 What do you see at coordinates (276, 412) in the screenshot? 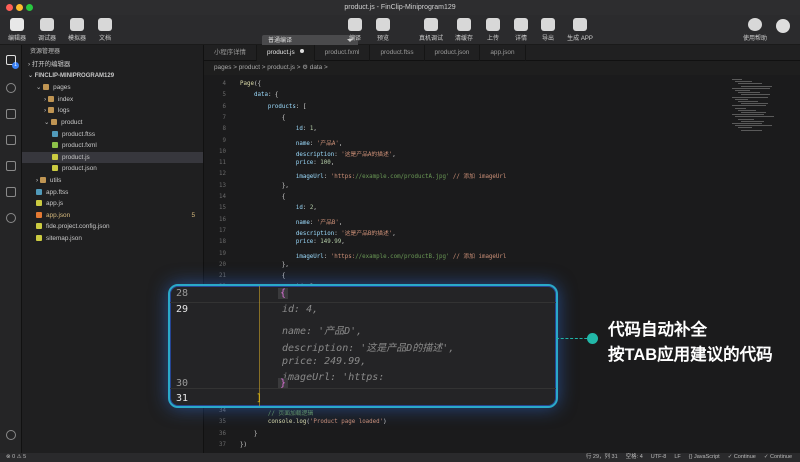
I see `code-line: // 页面加载逻辑` at bounding box center [276, 412].